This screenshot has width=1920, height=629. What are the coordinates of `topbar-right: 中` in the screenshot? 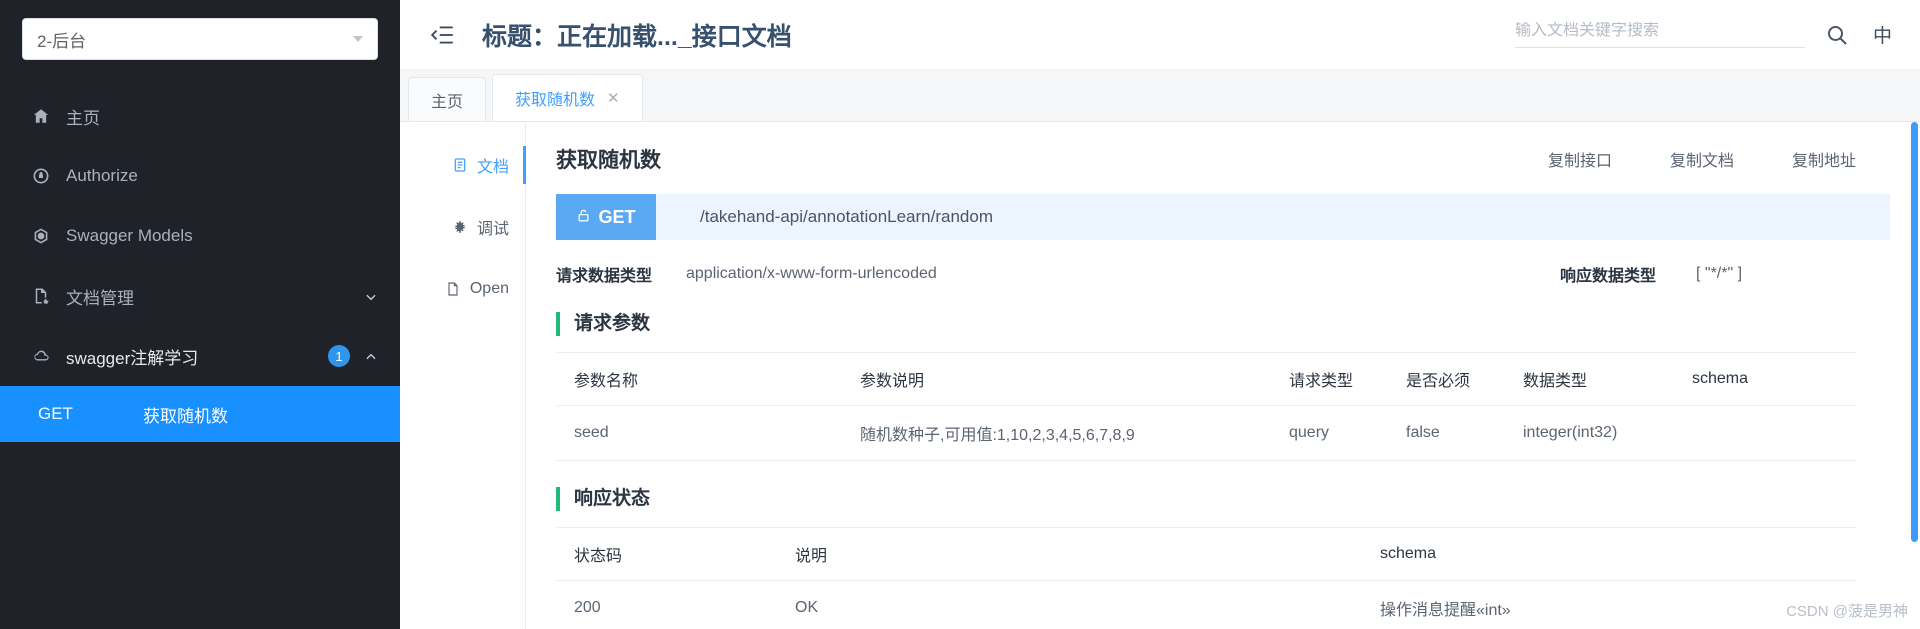 It's located at (1705, 34).